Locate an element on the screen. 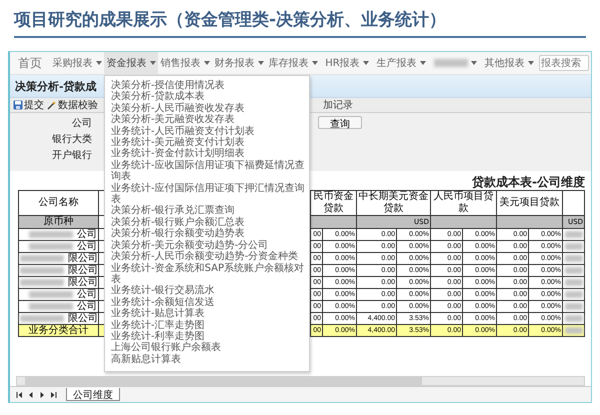  column-header: 原币种 is located at coordinates (58, 222).